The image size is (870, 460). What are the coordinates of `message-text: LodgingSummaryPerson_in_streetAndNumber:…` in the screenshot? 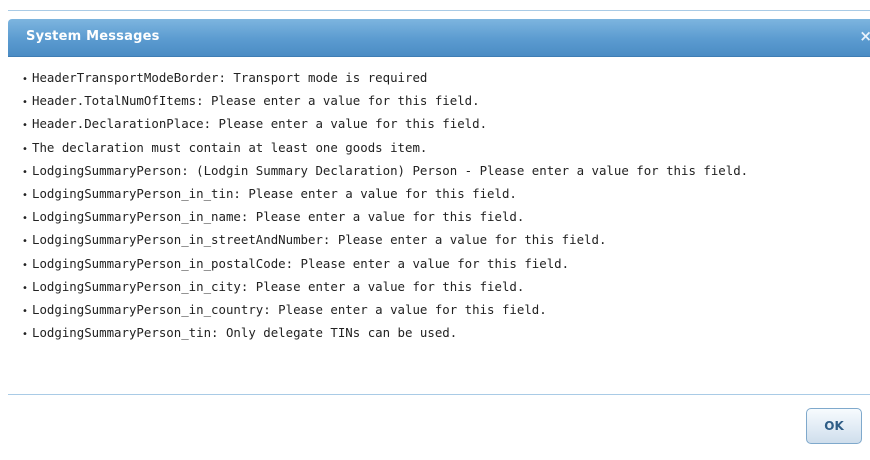 It's located at (319, 240).